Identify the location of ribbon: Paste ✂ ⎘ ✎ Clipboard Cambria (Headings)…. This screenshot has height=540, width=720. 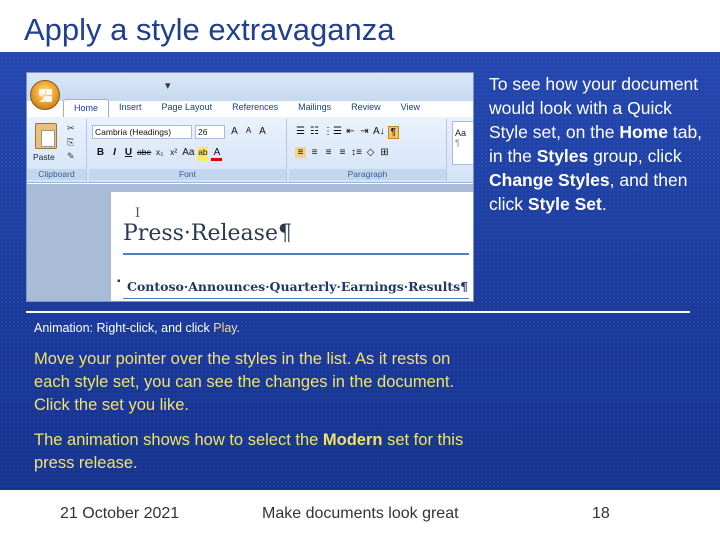
(250, 150).